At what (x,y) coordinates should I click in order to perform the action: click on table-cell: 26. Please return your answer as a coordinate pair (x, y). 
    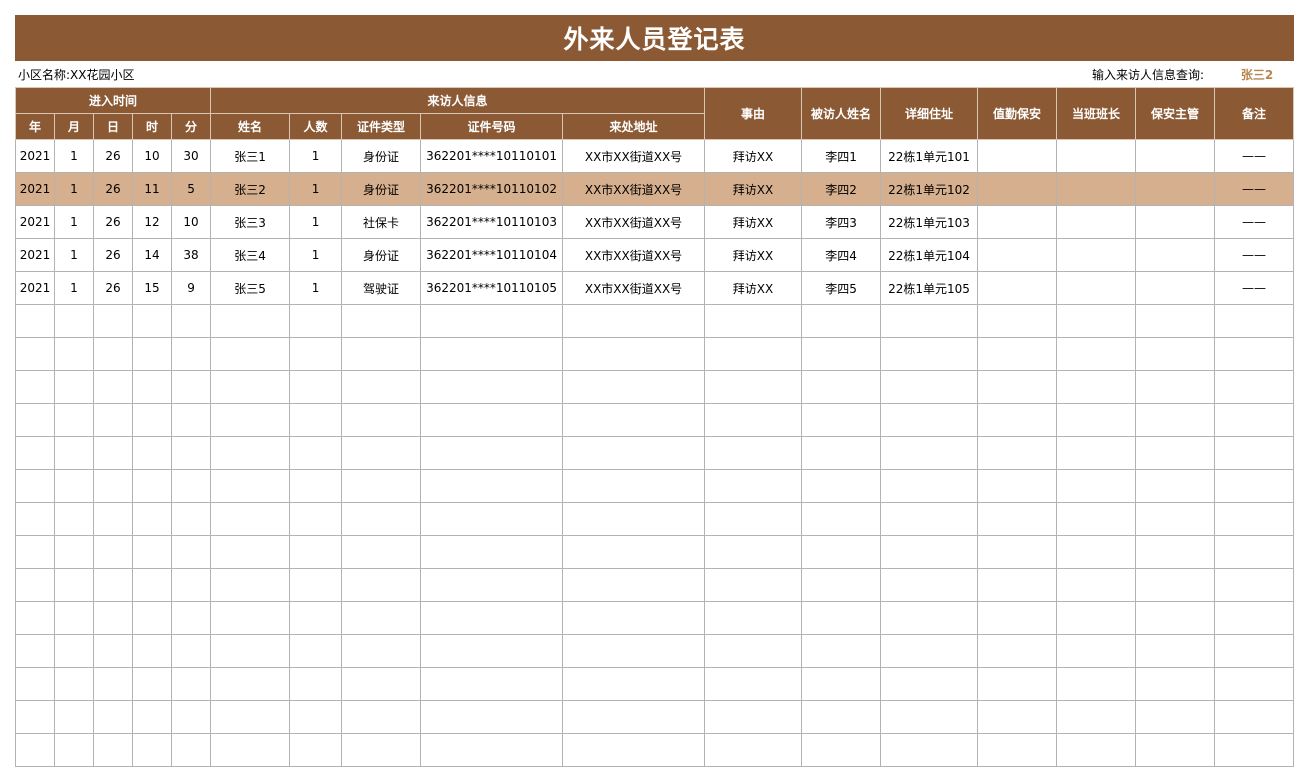
    Looking at the image, I should click on (113, 189).